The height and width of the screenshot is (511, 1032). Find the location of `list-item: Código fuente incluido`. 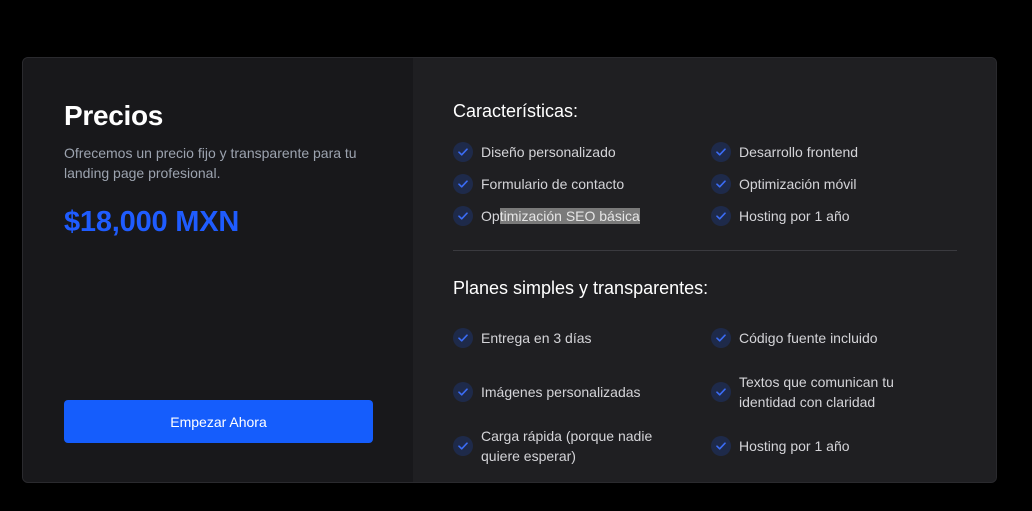

list-item: Código fuente incluido is located at coordinates (840, 338).